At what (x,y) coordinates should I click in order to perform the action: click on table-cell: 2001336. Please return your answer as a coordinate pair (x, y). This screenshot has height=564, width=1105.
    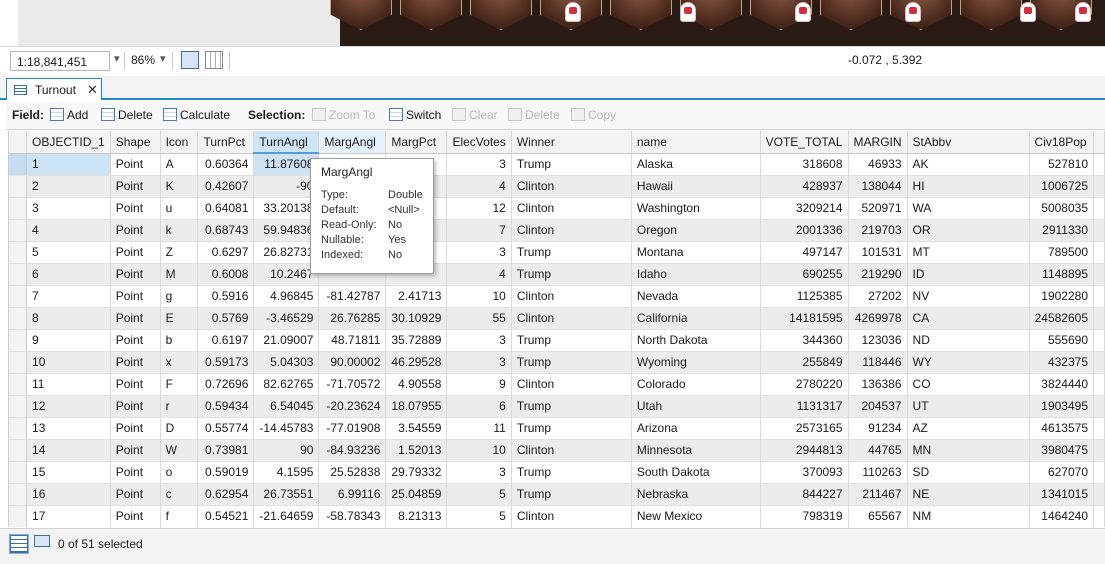
    Looking at the image, I should click on (804, 230).